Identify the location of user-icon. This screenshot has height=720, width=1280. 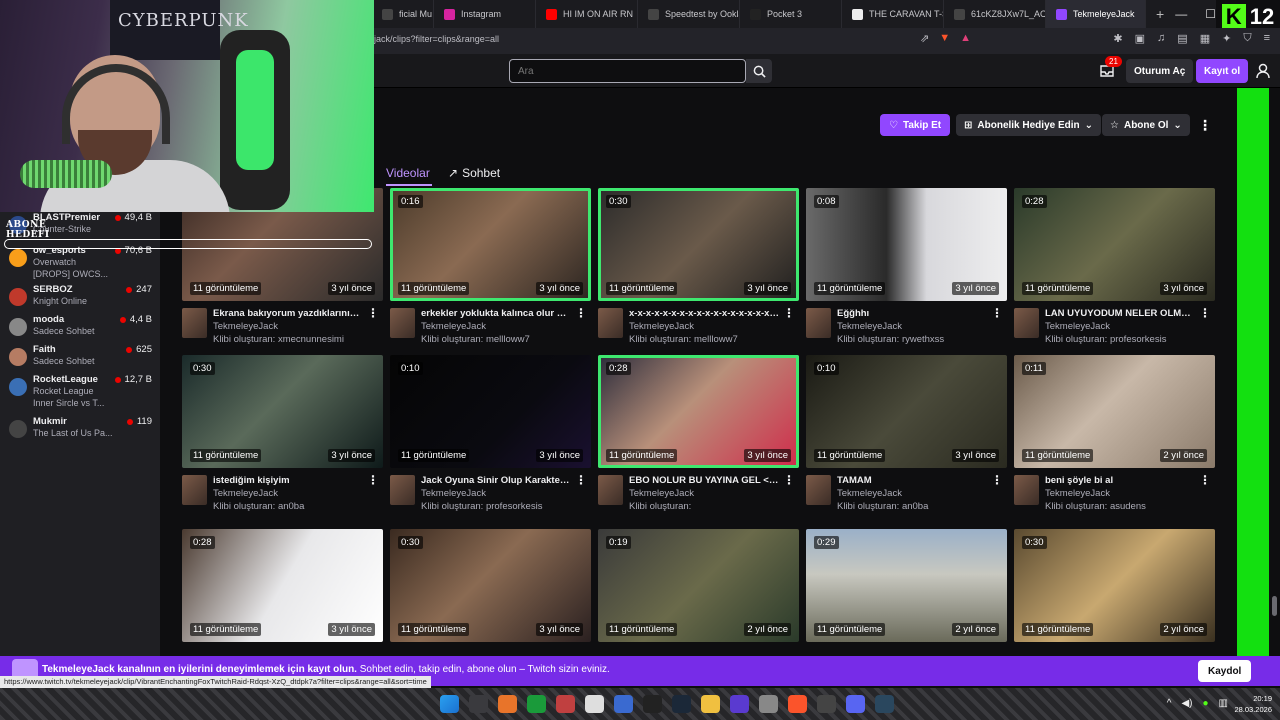
(1263, 71).